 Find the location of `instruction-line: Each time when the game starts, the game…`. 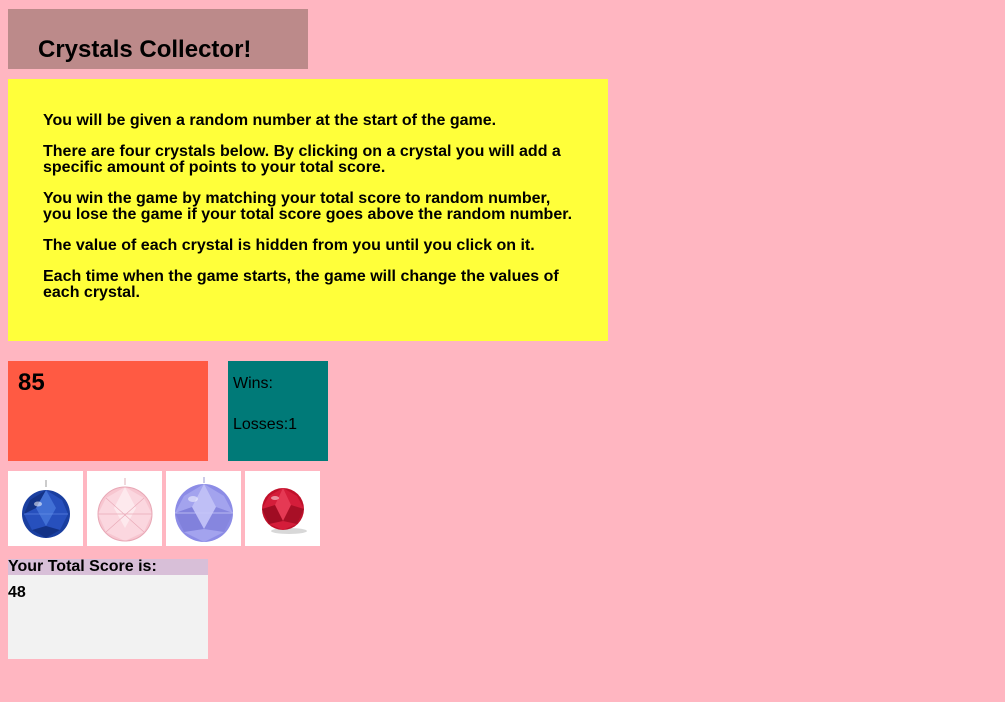

instruction-line: Each time when the game starts, the game… is located at coordinates (301, 284).